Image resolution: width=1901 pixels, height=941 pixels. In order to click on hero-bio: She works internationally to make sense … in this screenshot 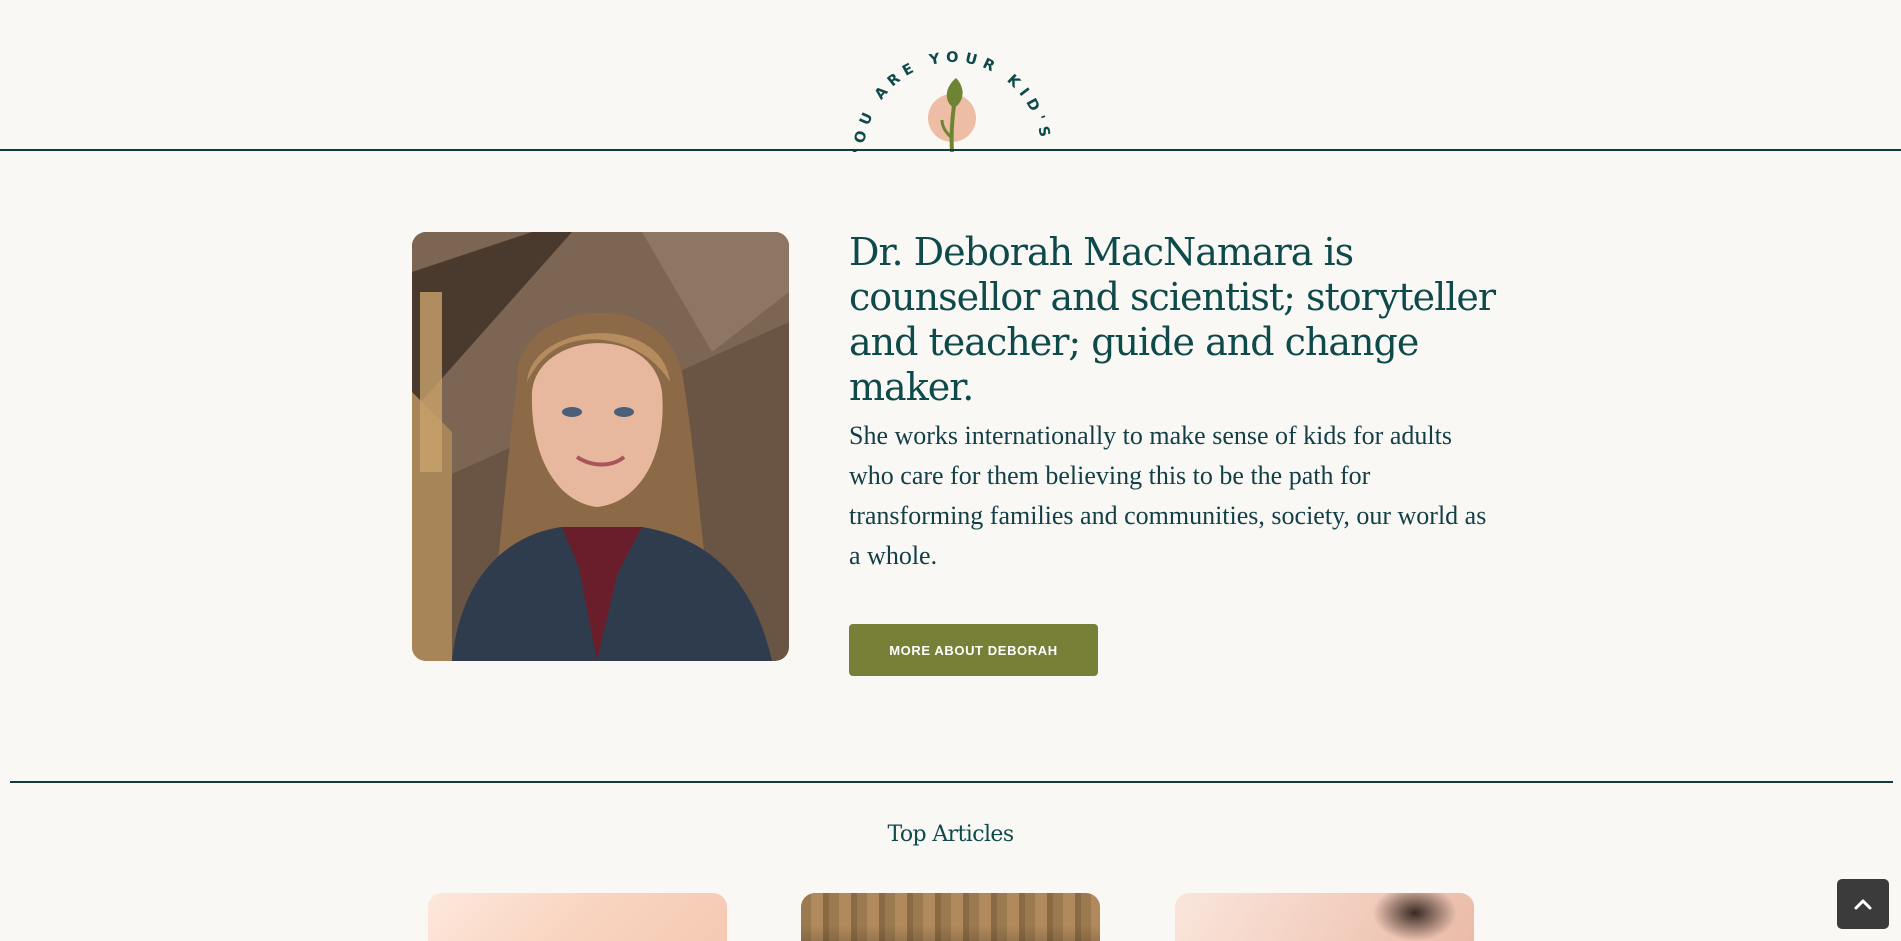, I will do `click(1168, 495)`.